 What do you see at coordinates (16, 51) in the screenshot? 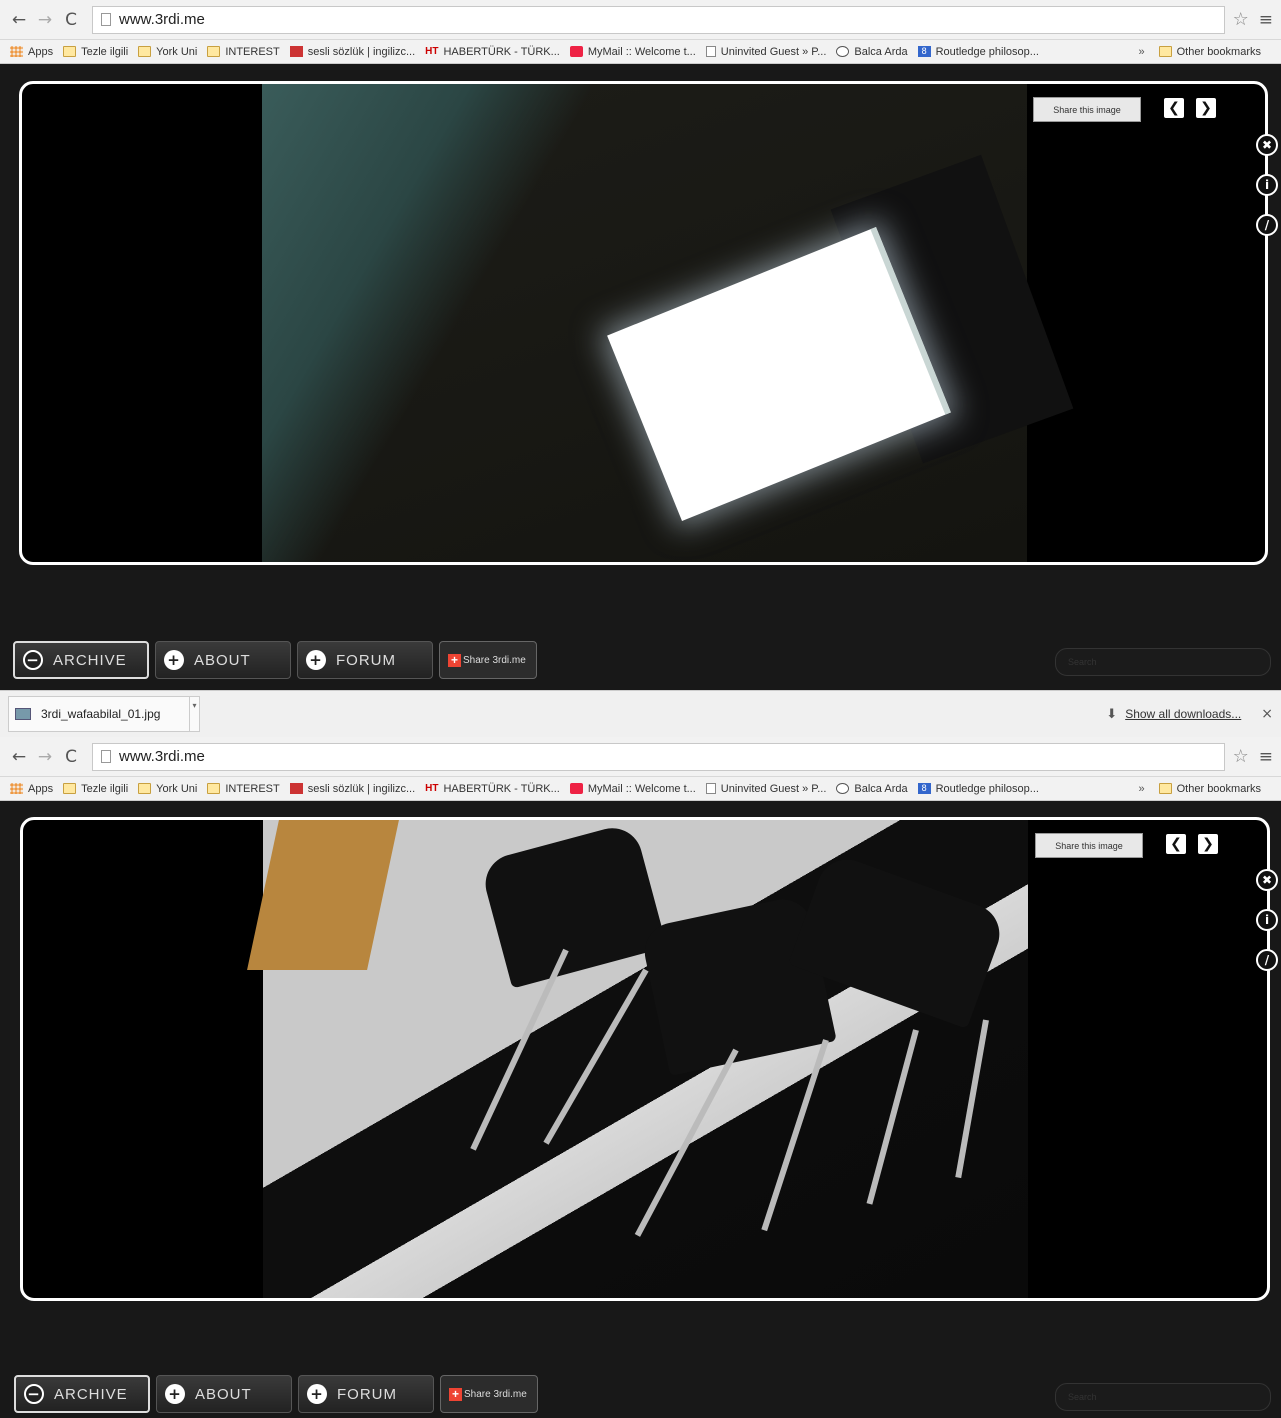
I see `apps-icon` at bounding box center [16, 51].